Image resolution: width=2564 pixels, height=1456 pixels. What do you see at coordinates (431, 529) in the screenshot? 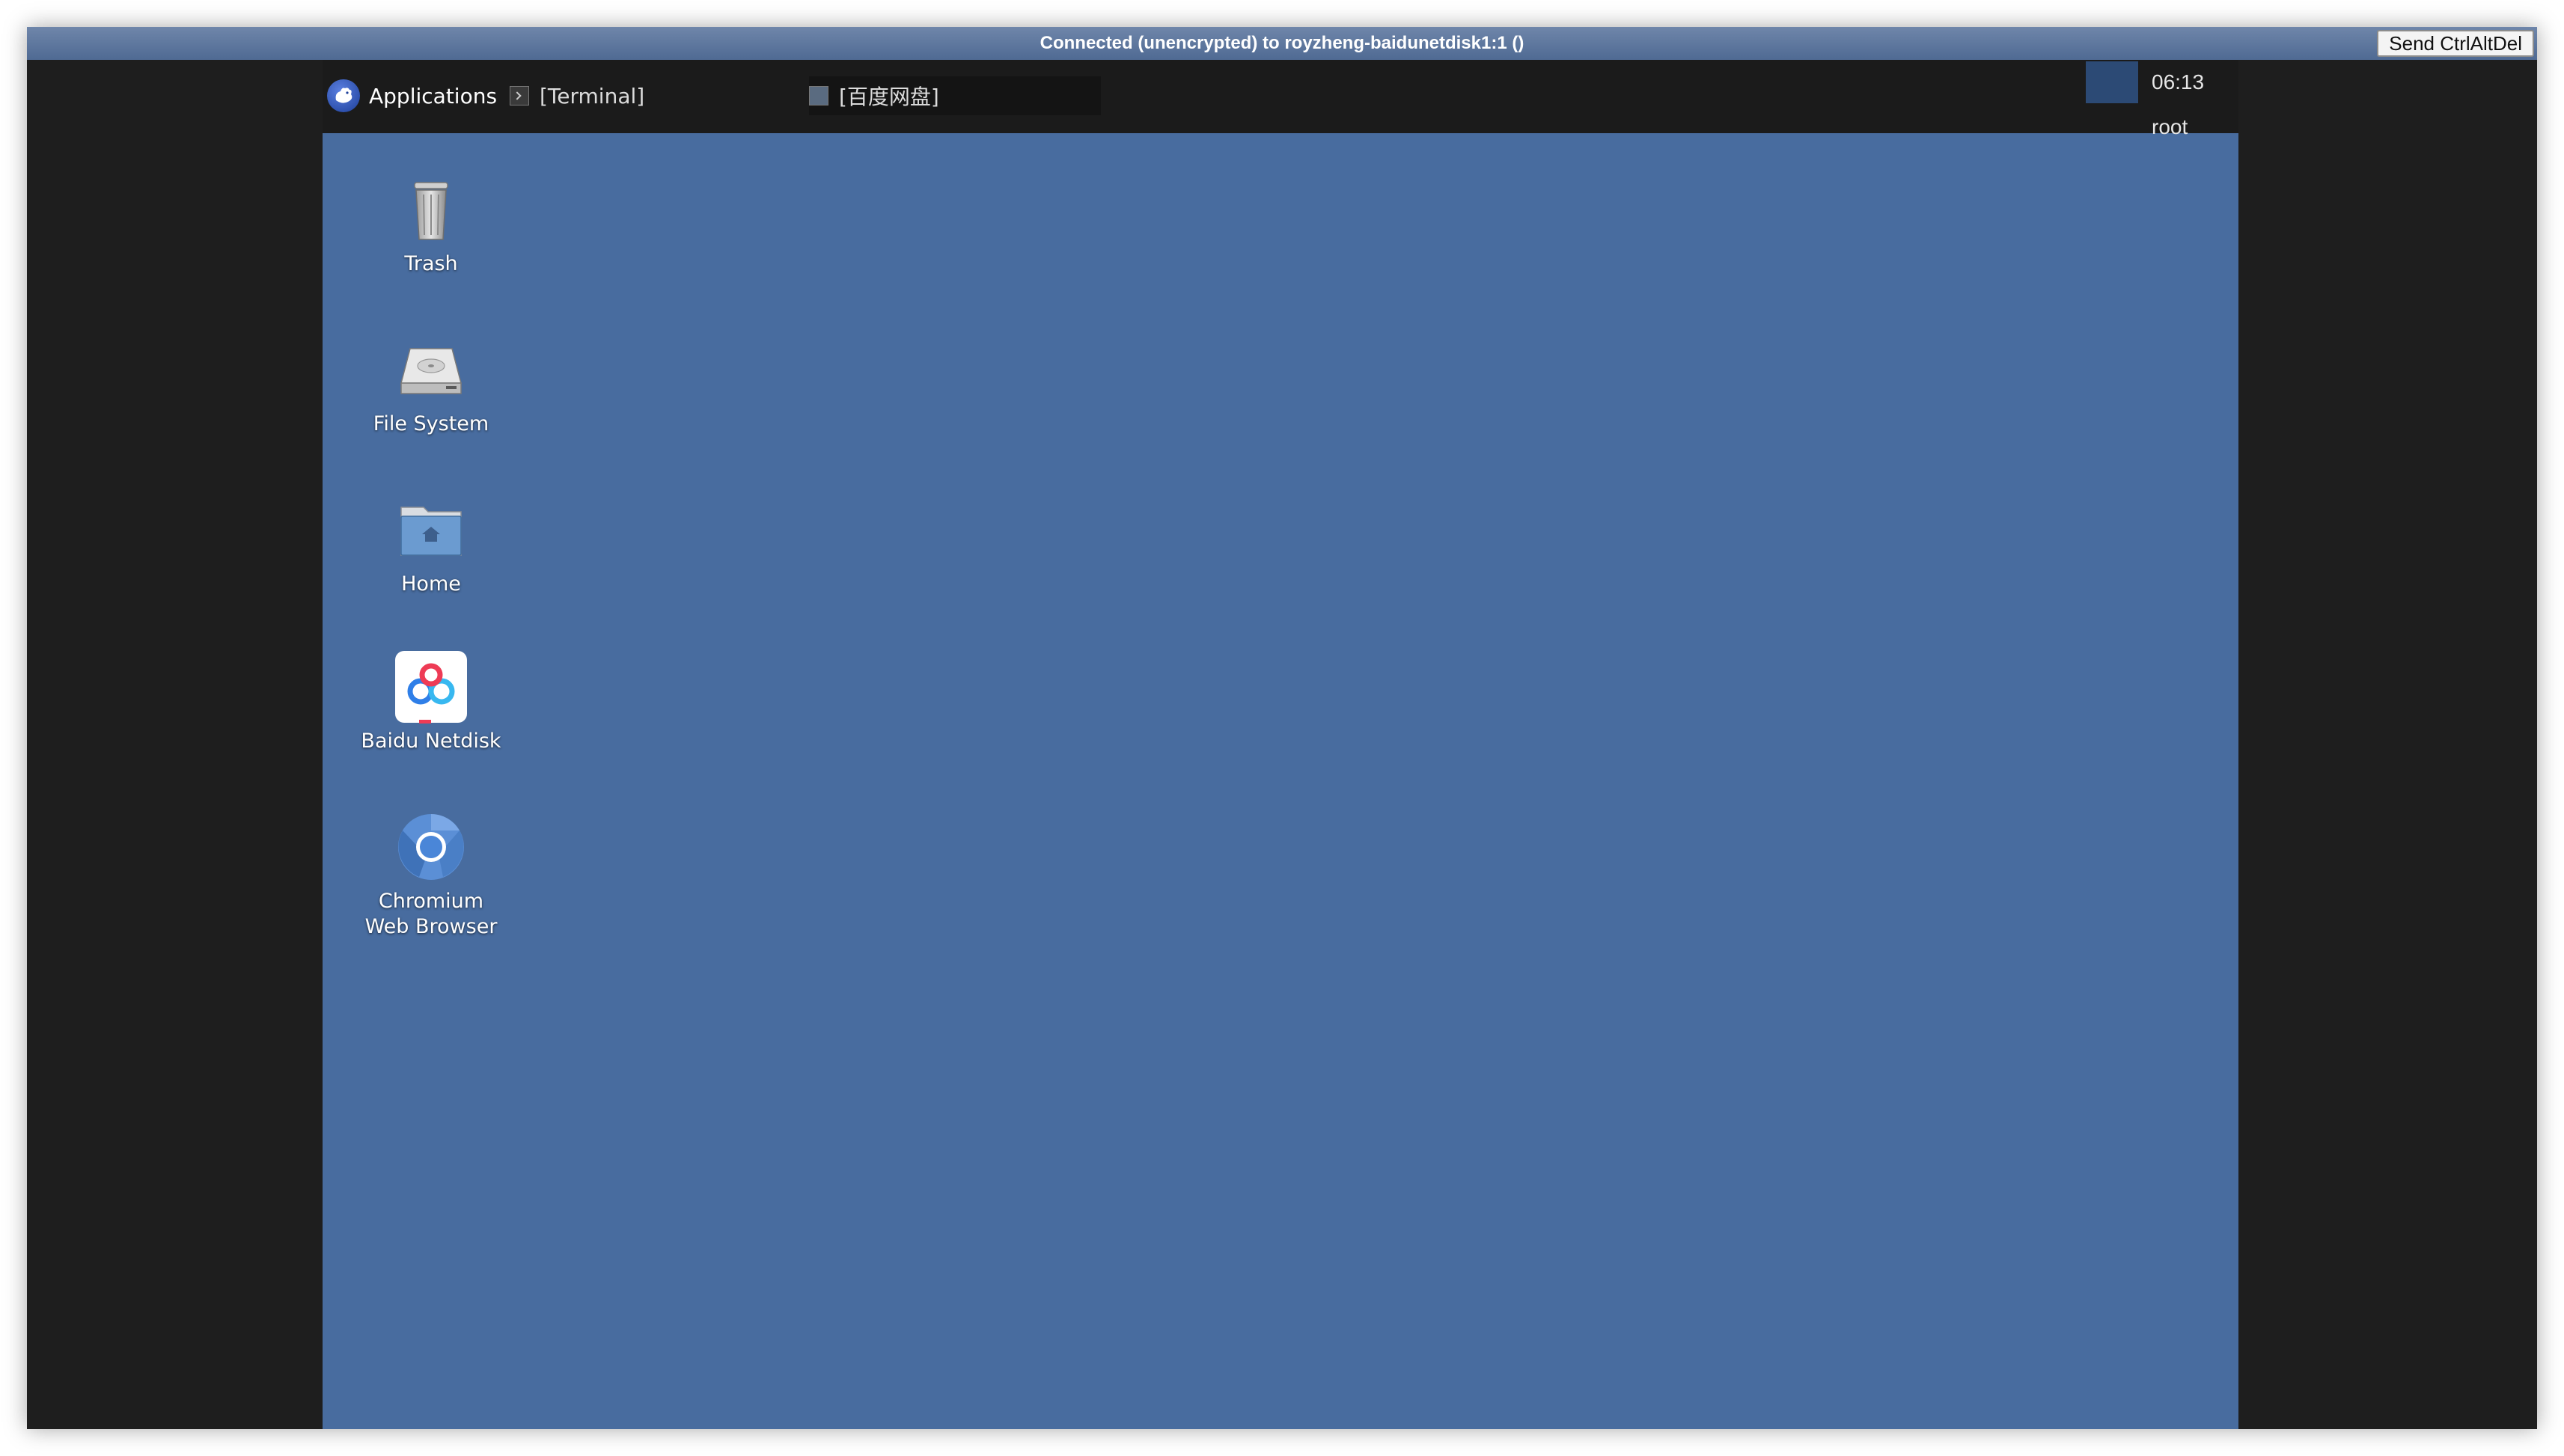
I see `home-folder-icon` at bounding box center [431, 529].